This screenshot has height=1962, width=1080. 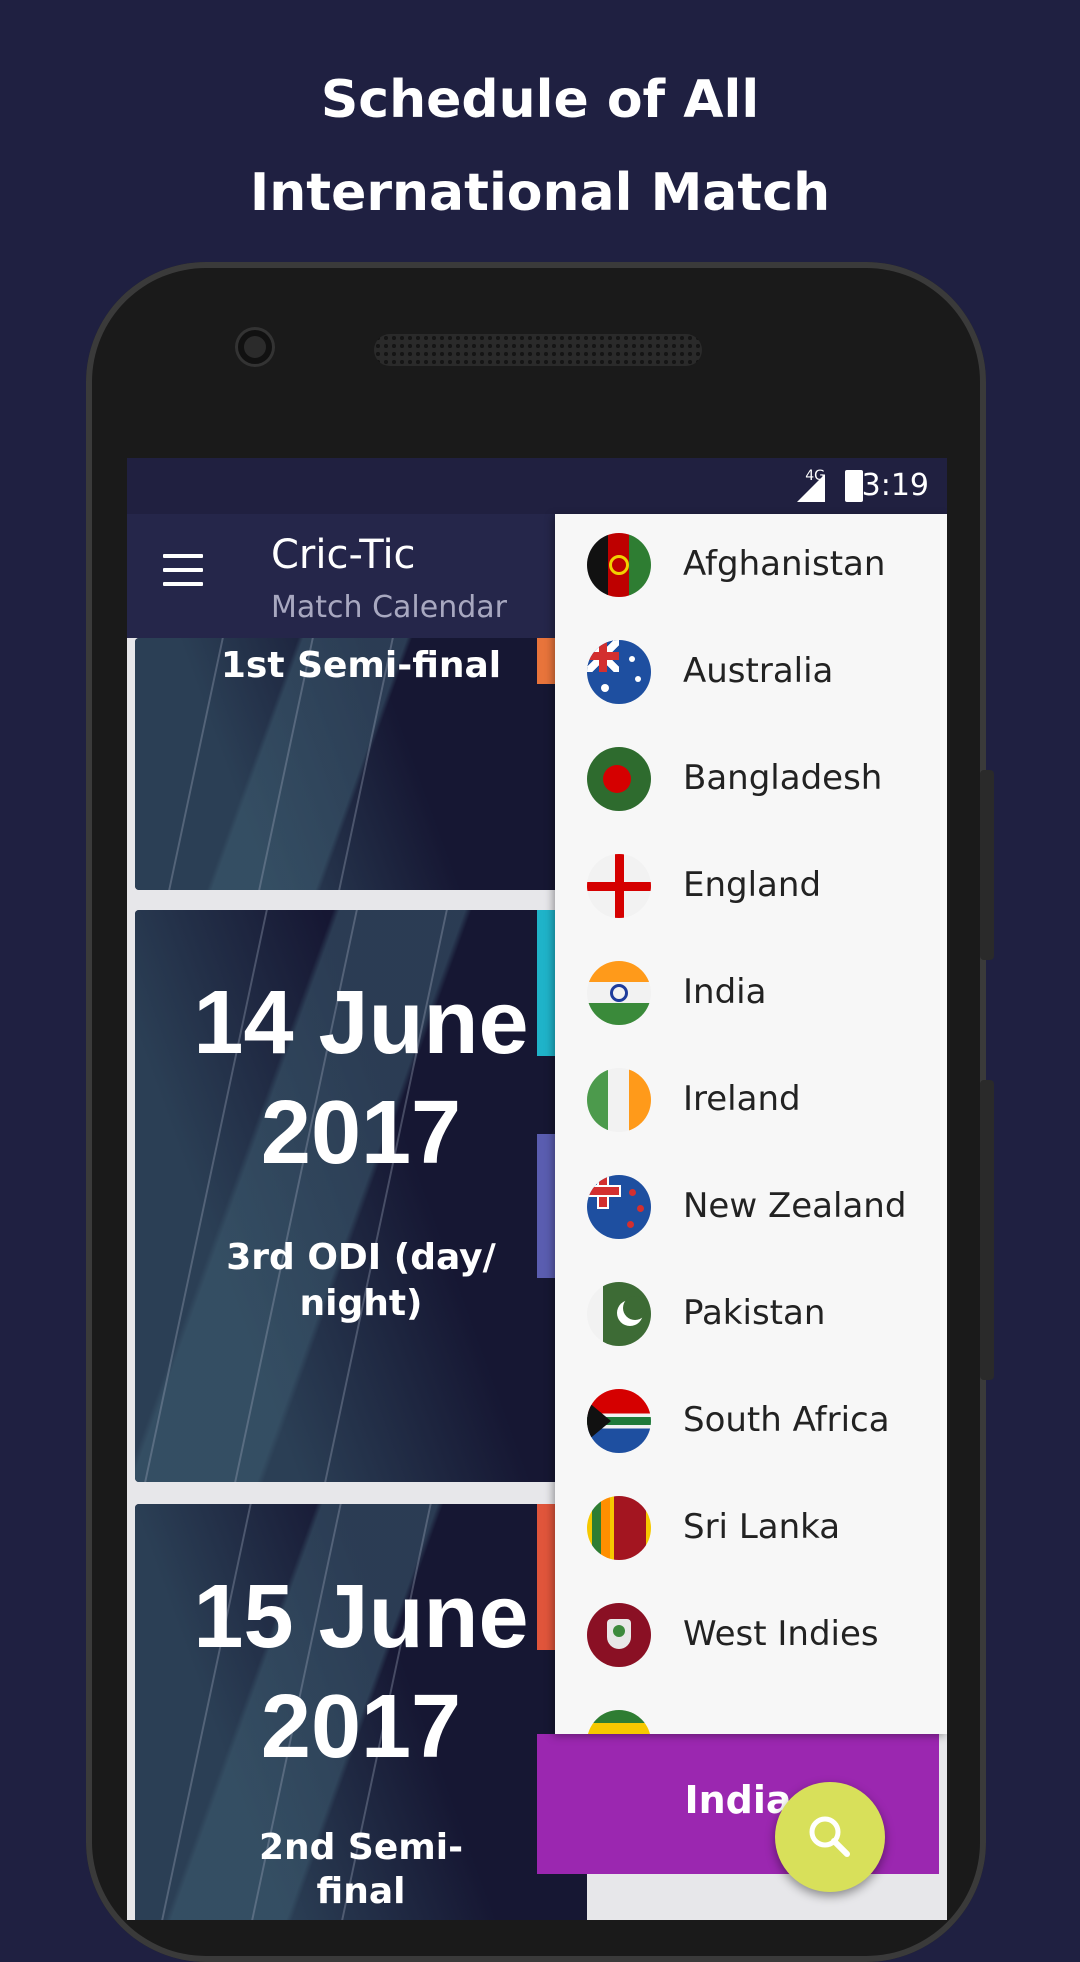 I want to click on earpiece-speaker, so click(x=538, y=350).